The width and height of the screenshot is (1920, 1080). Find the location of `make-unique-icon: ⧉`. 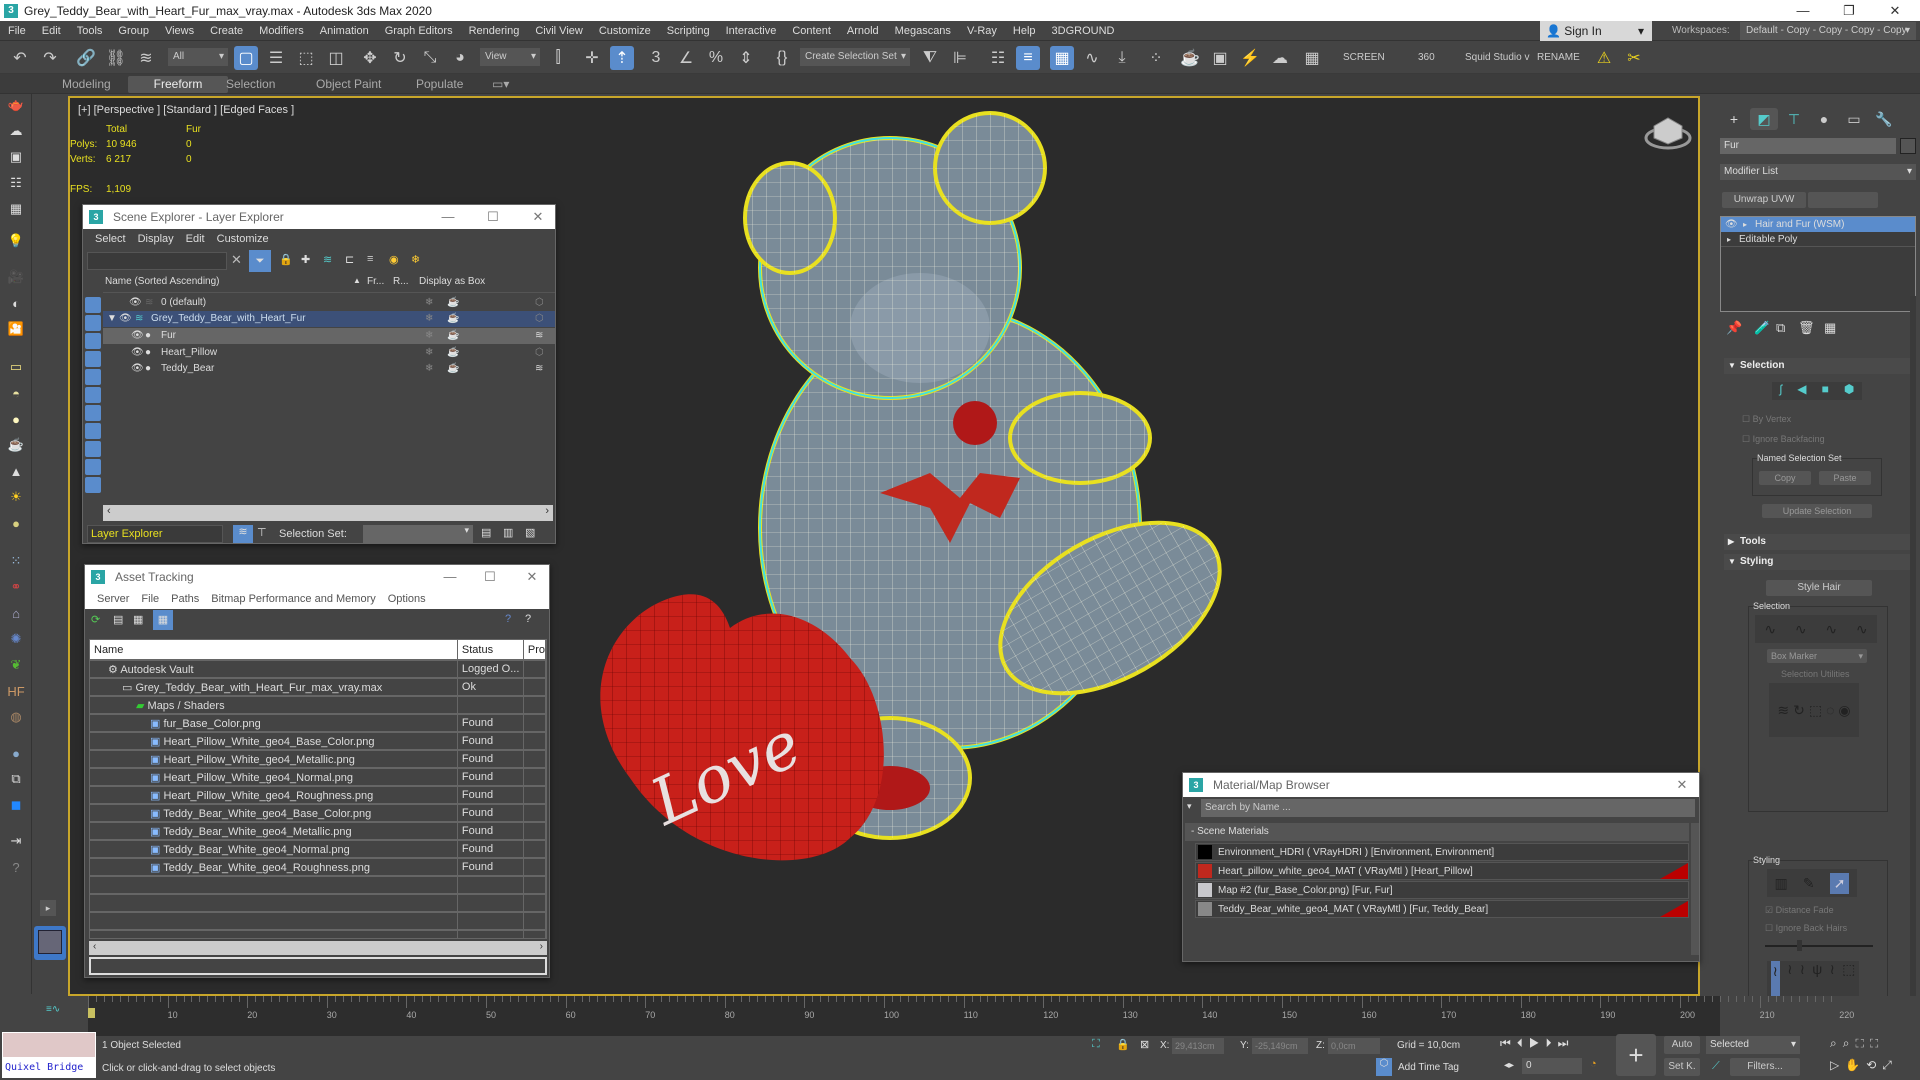

make-unique-icon: ⧉ is located at coordinates (1780, 328).